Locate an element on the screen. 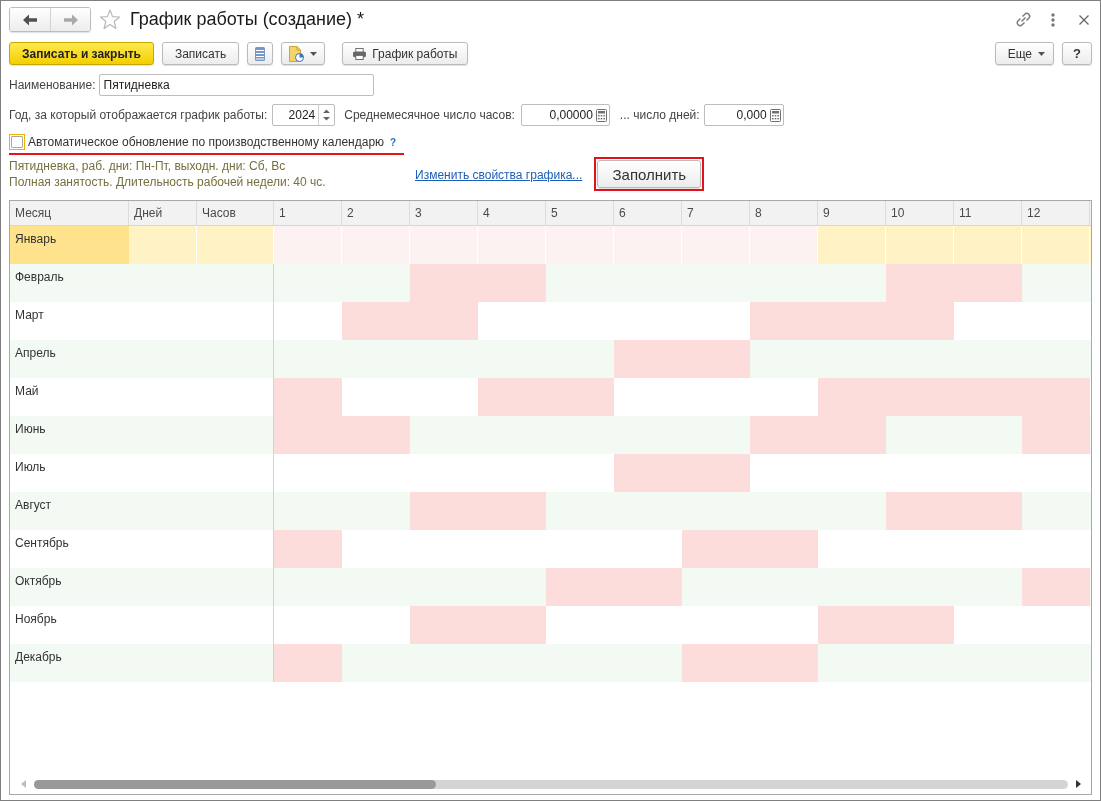  column-header: 1 is located at coordinates (308, 213).